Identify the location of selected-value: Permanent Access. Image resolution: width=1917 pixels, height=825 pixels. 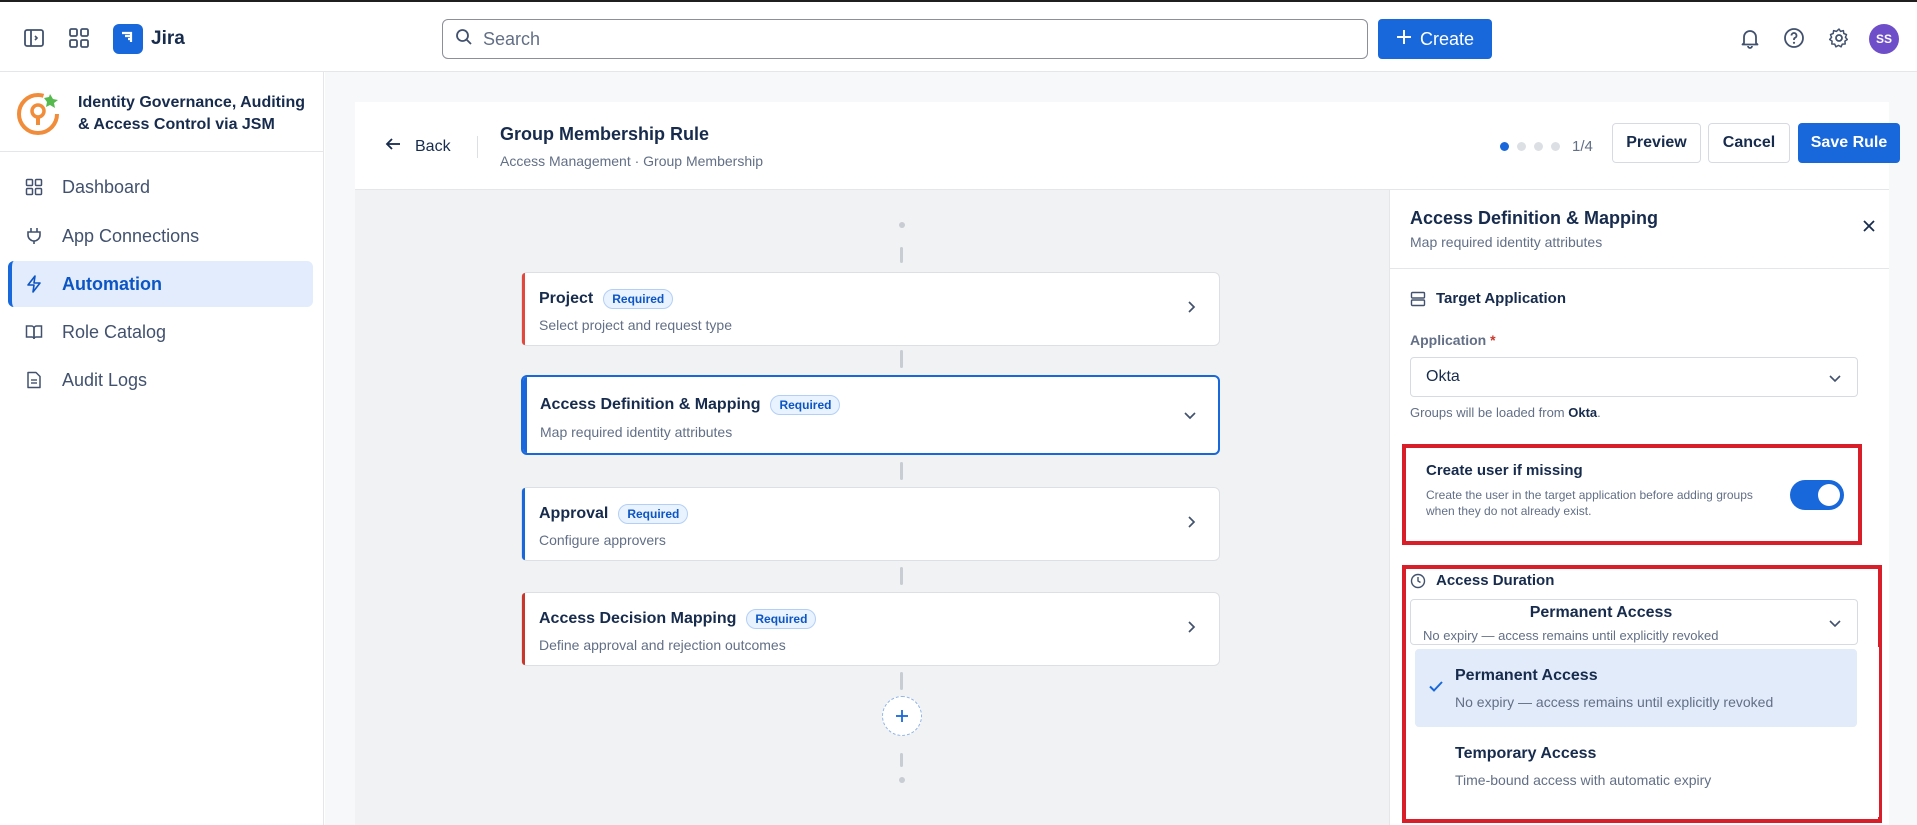
(1601, 612).